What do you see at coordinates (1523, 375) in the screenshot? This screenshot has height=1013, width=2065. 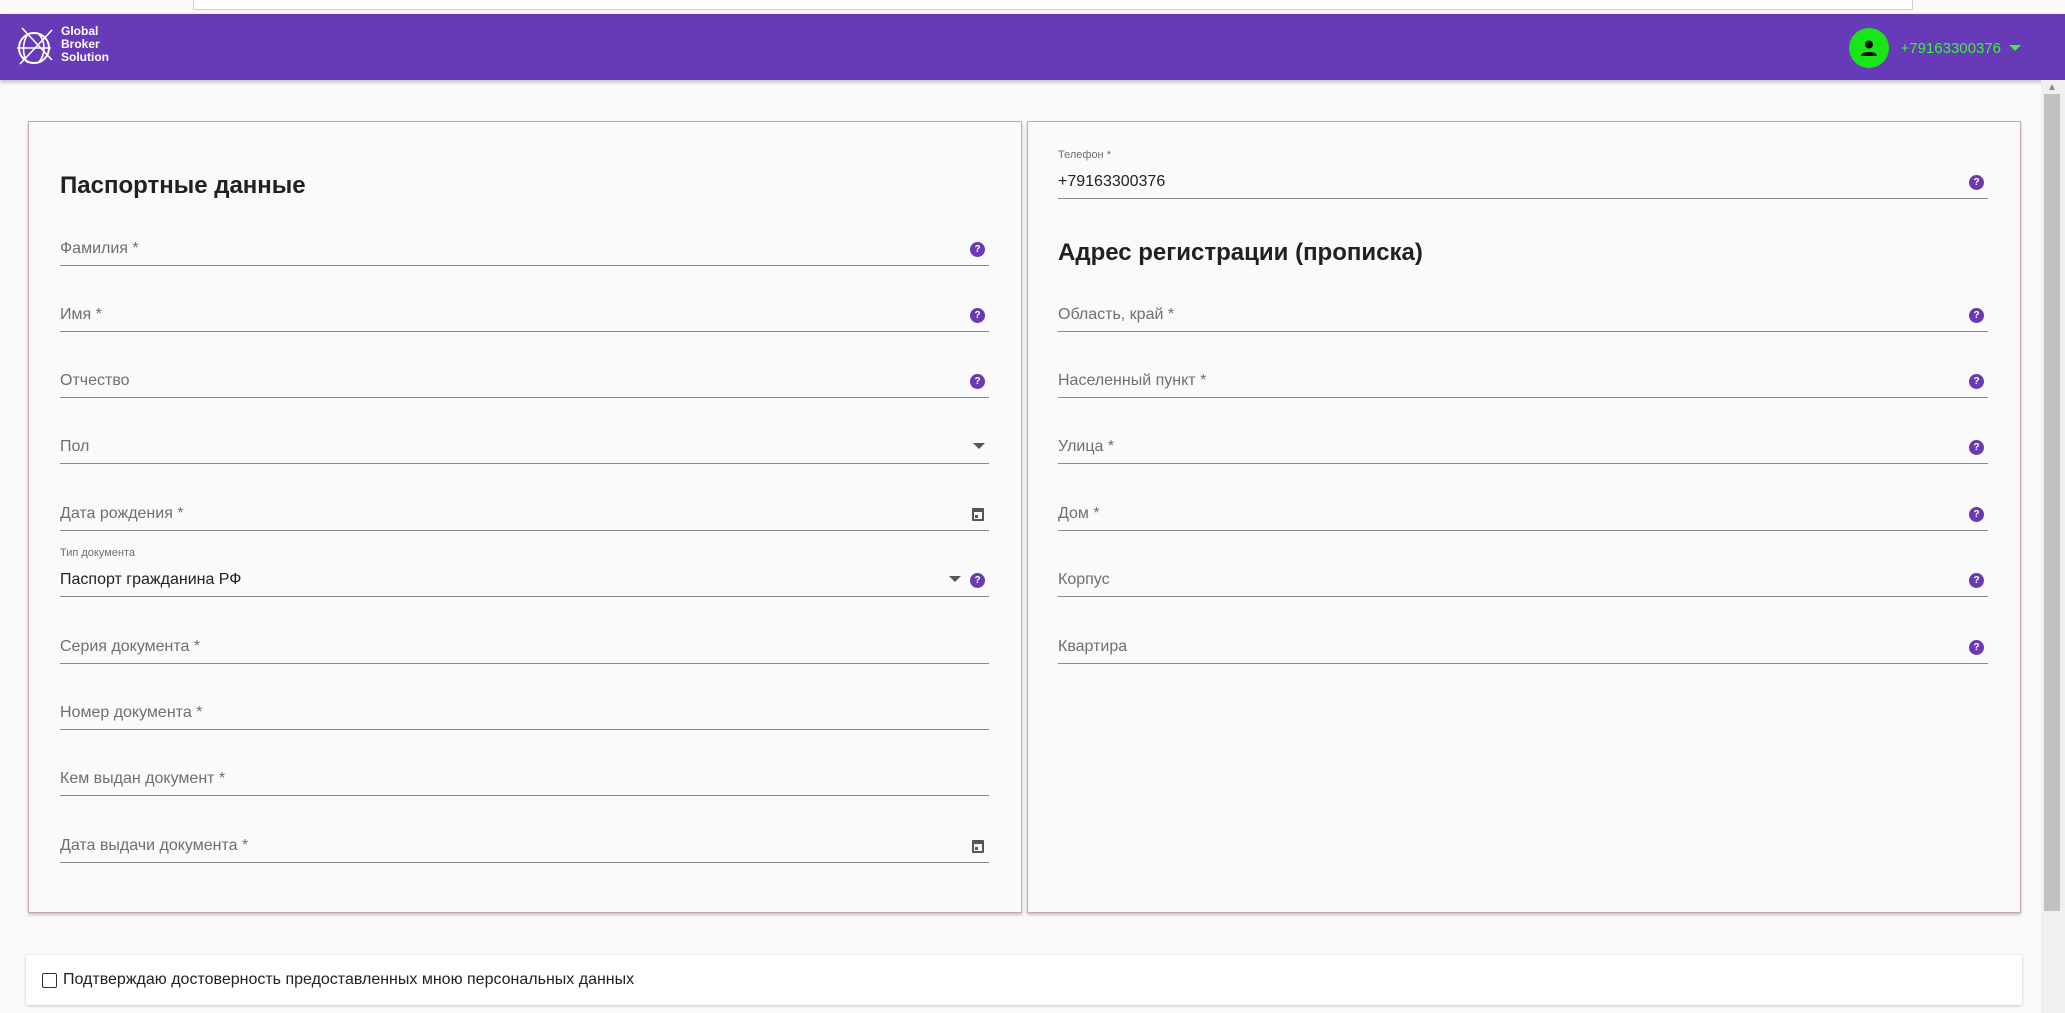 I see `locality-field: Населенный пункт * ?` at bounding box center [1523, 375].